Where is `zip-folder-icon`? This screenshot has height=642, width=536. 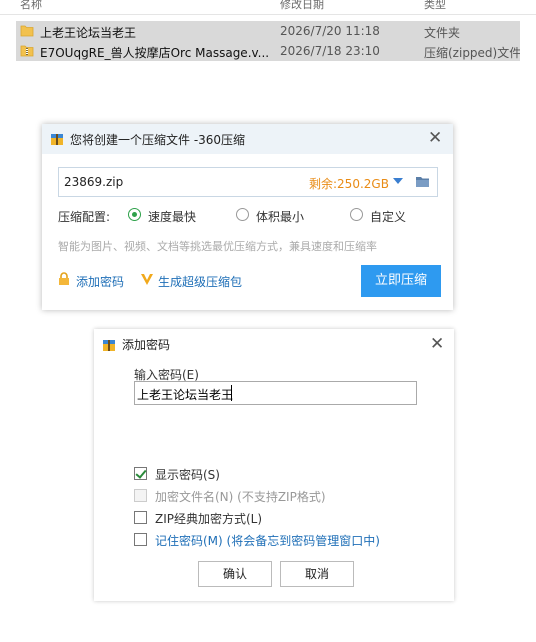 zip-folder-icon is located at coordinates (27, 51).